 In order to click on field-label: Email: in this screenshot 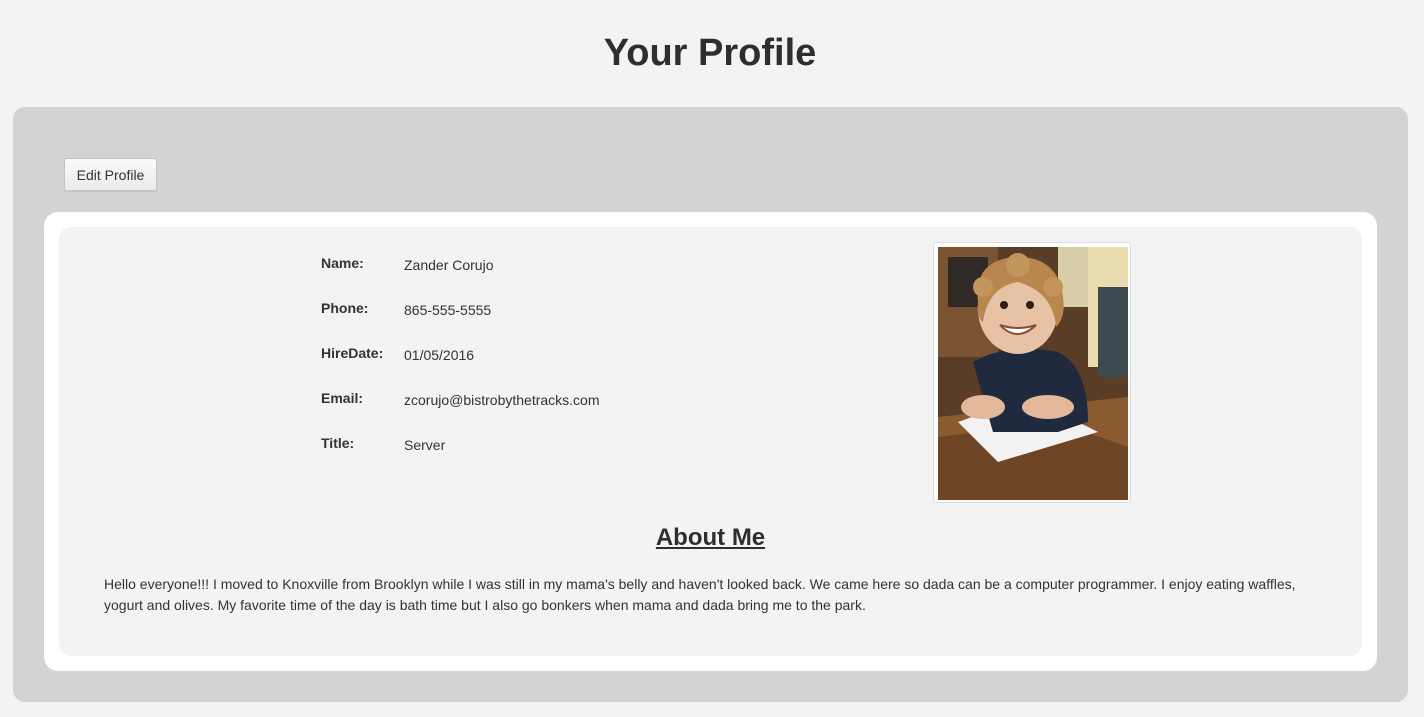, I will do `click(342, 398)`.